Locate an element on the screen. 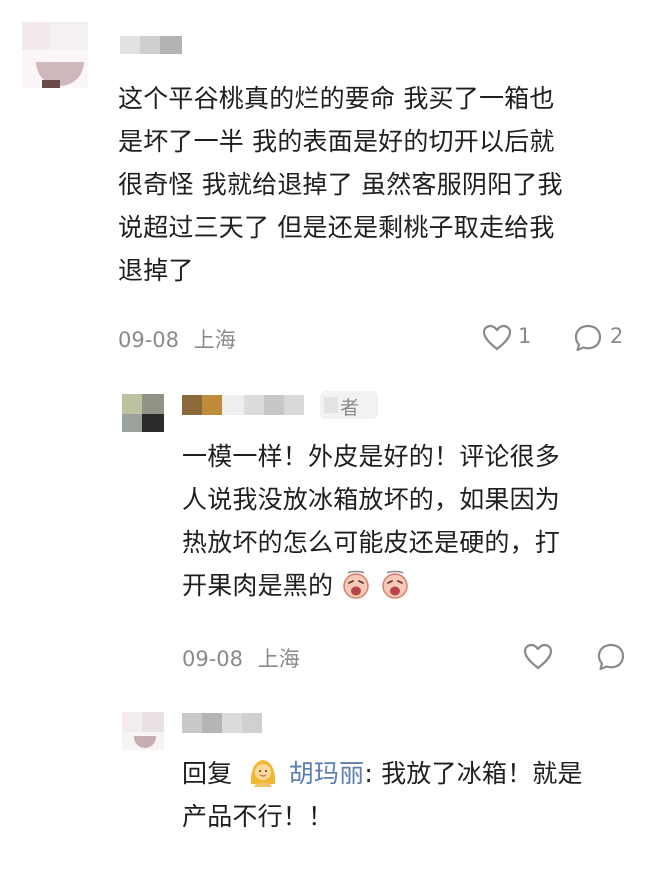 The width and height of the screenshot is (652, 872). comment-line: 说超过三天了 但是还是剩桃子取走给我 is located at coordinates (336, 227).